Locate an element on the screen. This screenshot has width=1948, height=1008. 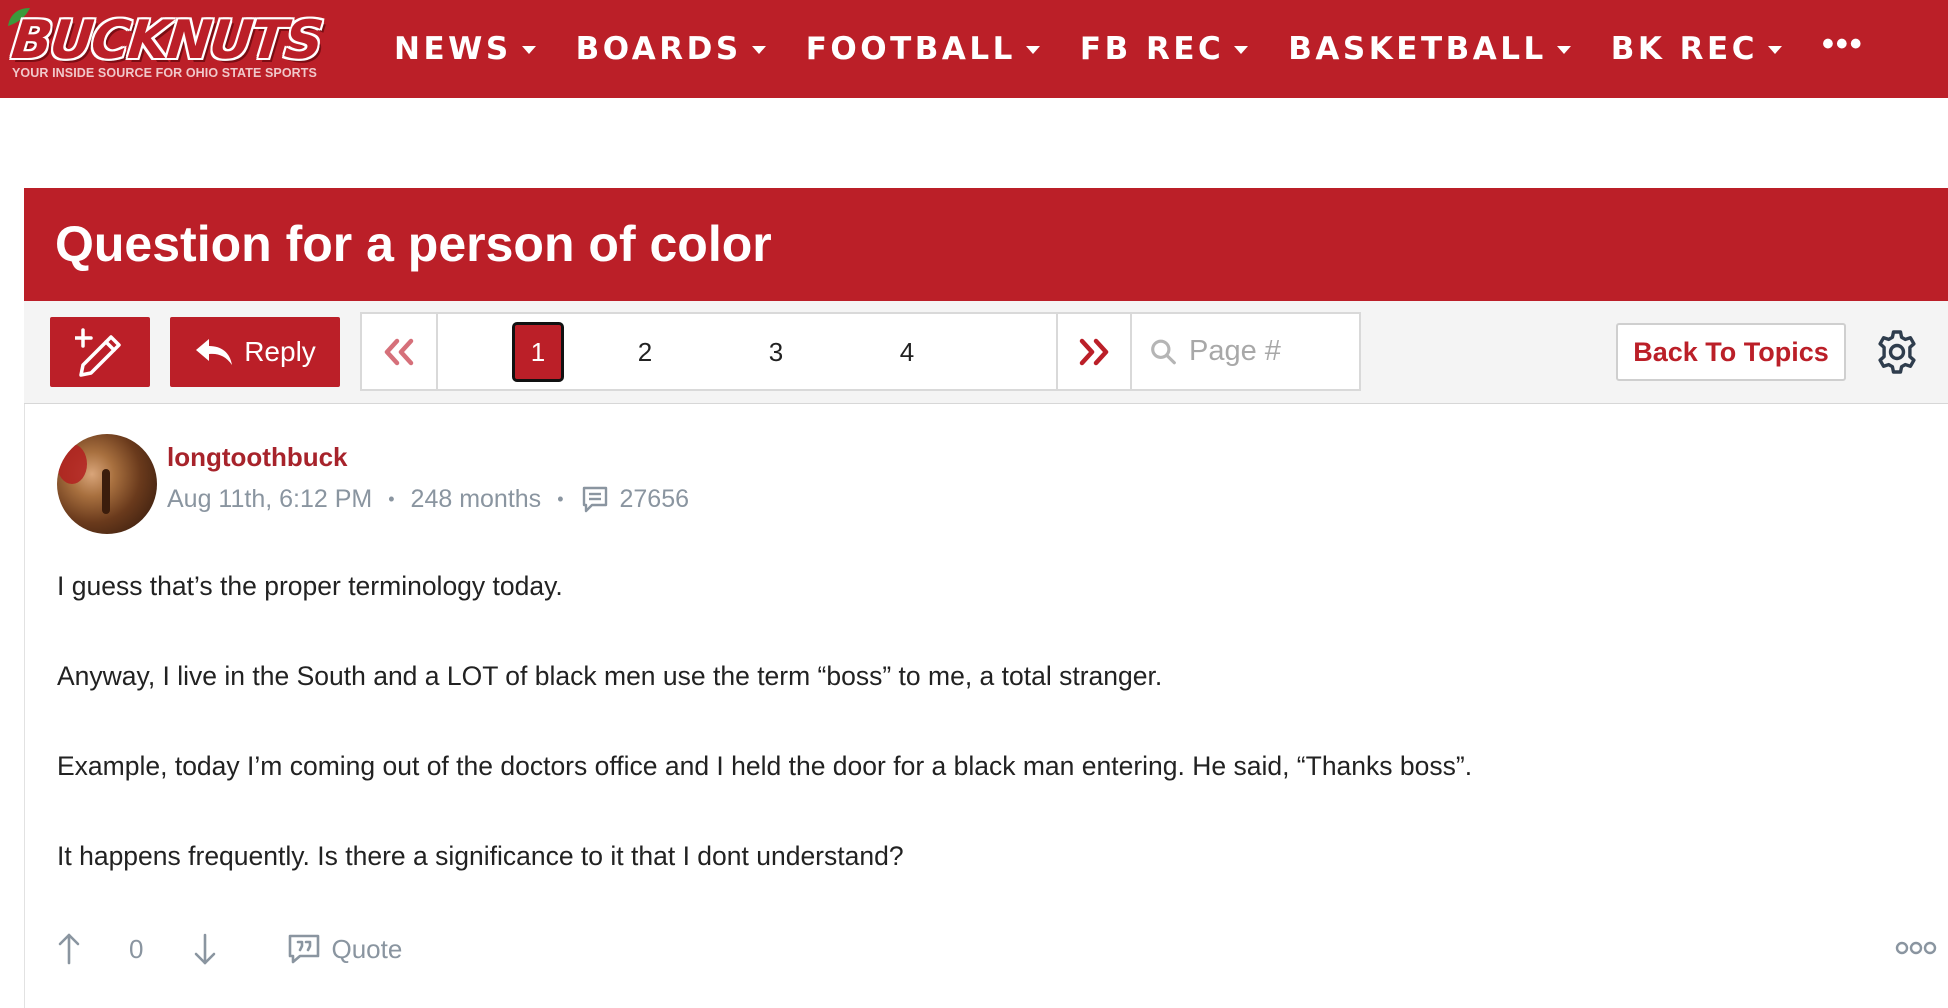
nav-item-label: BOARDS is located at coordinates (658, 49).